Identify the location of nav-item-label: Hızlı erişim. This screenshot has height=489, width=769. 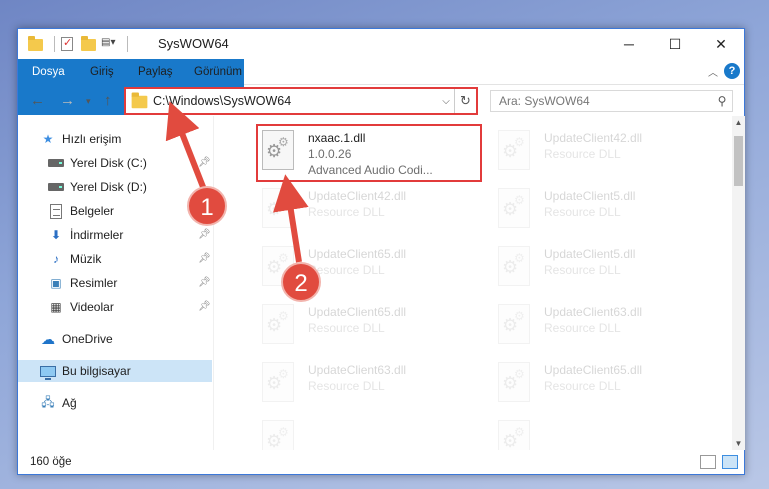
(92, 139).